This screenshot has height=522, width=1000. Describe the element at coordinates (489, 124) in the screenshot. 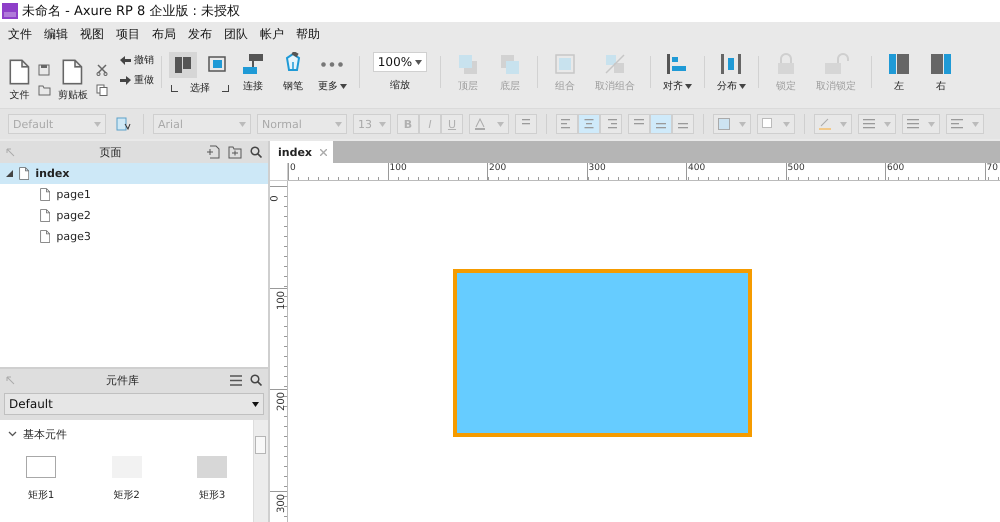

I see `font-color-select` at that location.